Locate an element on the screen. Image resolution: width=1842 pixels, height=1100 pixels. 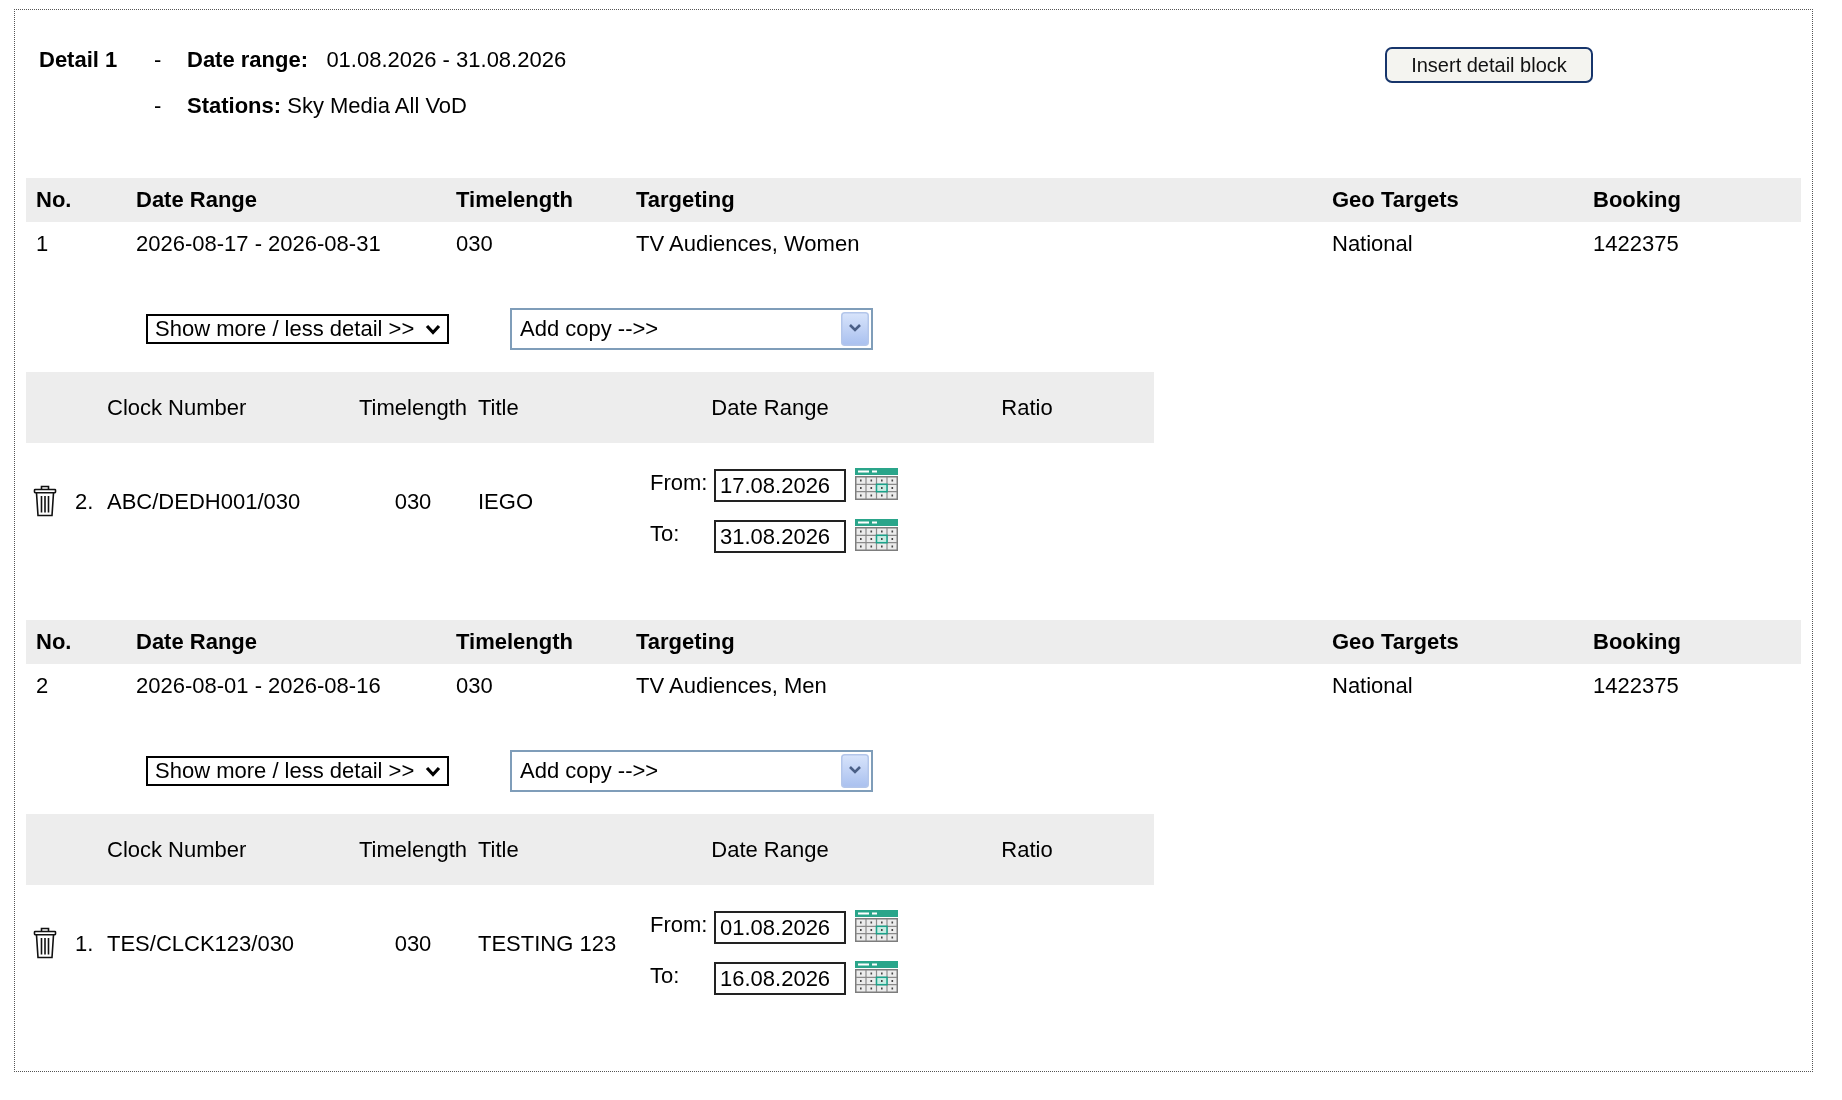
table-cell: TV Audiences, Women is located at coordinates (748, 244).